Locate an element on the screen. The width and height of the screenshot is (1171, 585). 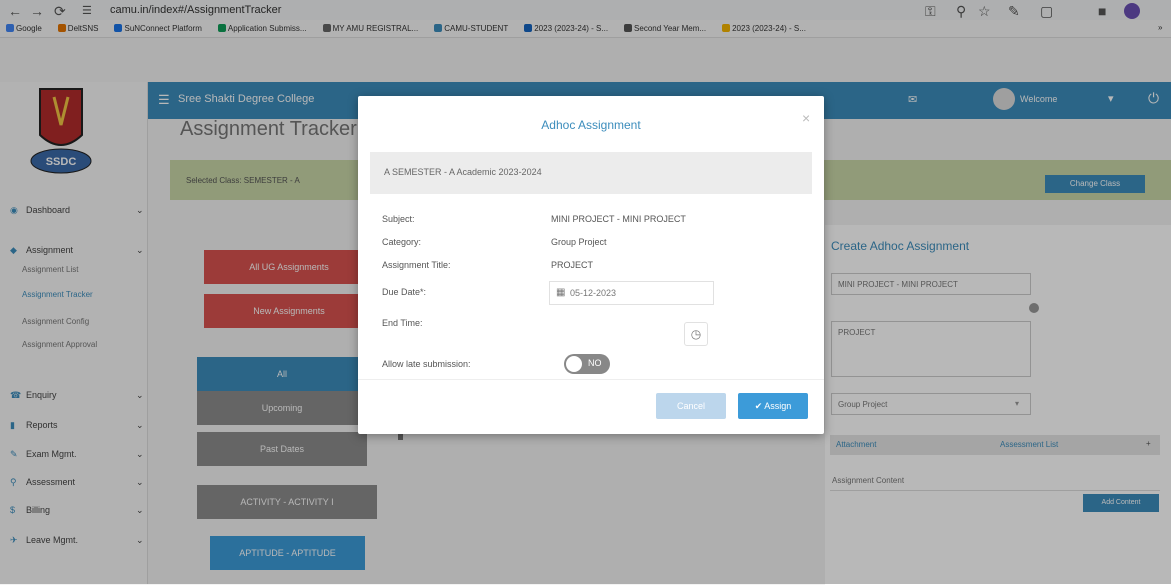
assign-label: Assign is located at coordinates (778, 406).